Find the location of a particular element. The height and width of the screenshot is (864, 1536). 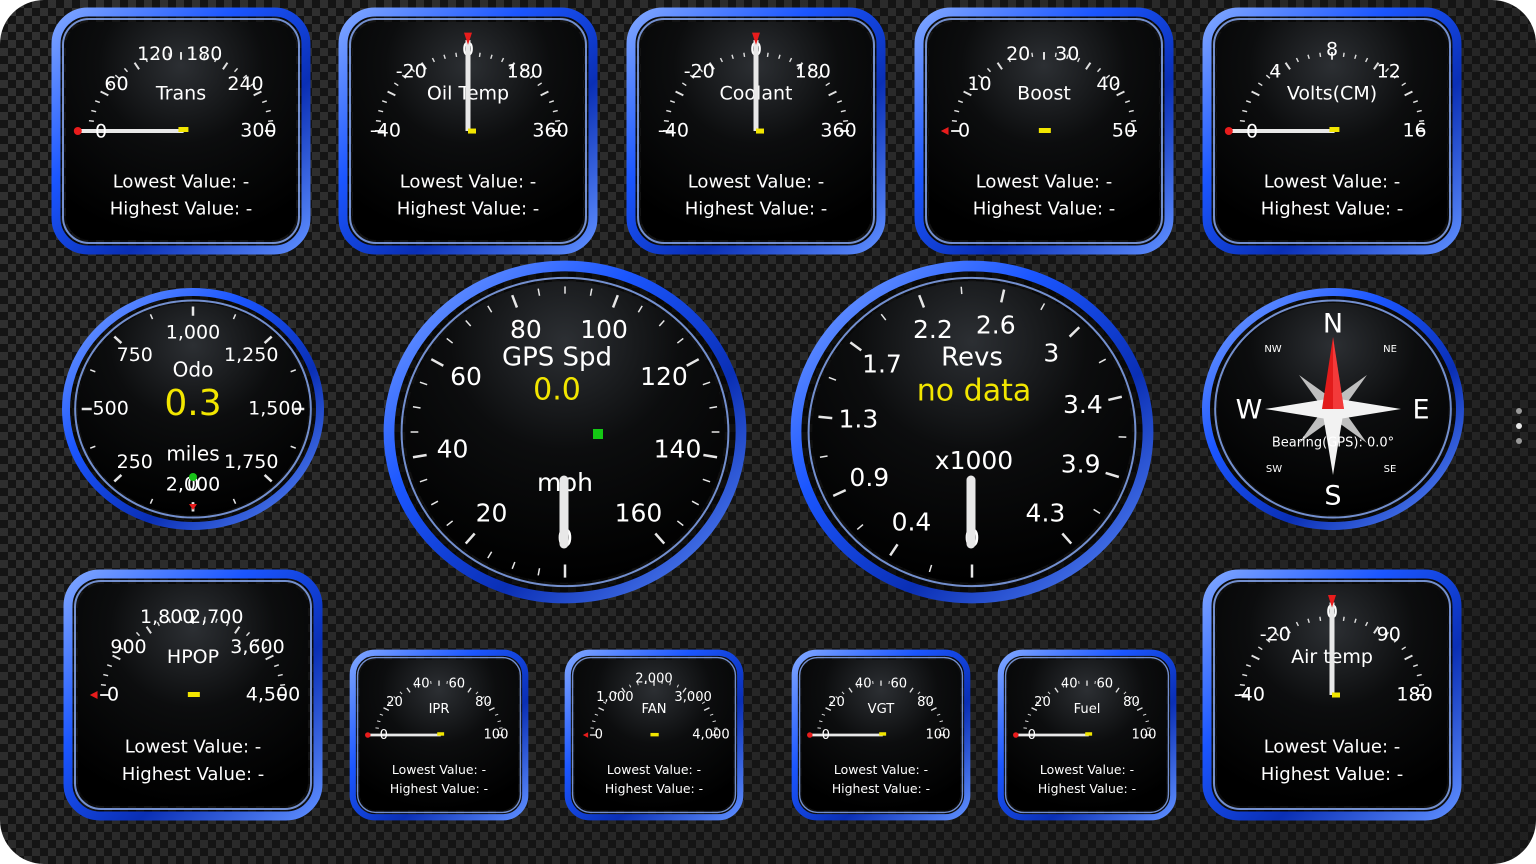

gps-fix-indicator is located at coordinates (598, 434).